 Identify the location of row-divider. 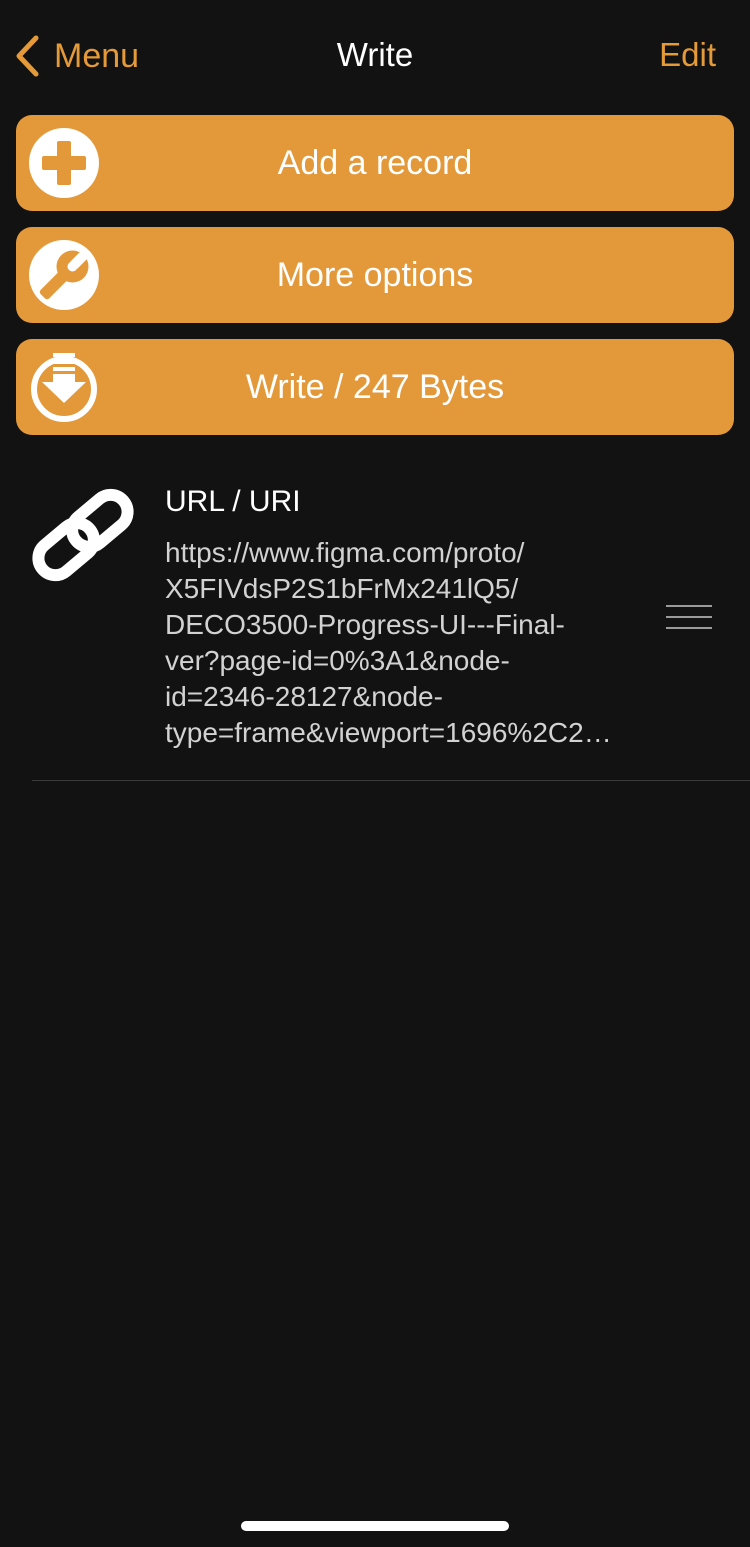
(391, 780).